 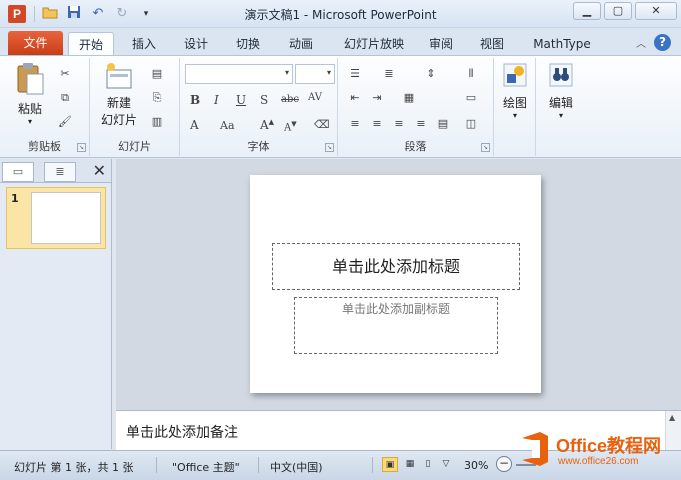 I want to click on underline-icon: U, so click(x=241, y=100).